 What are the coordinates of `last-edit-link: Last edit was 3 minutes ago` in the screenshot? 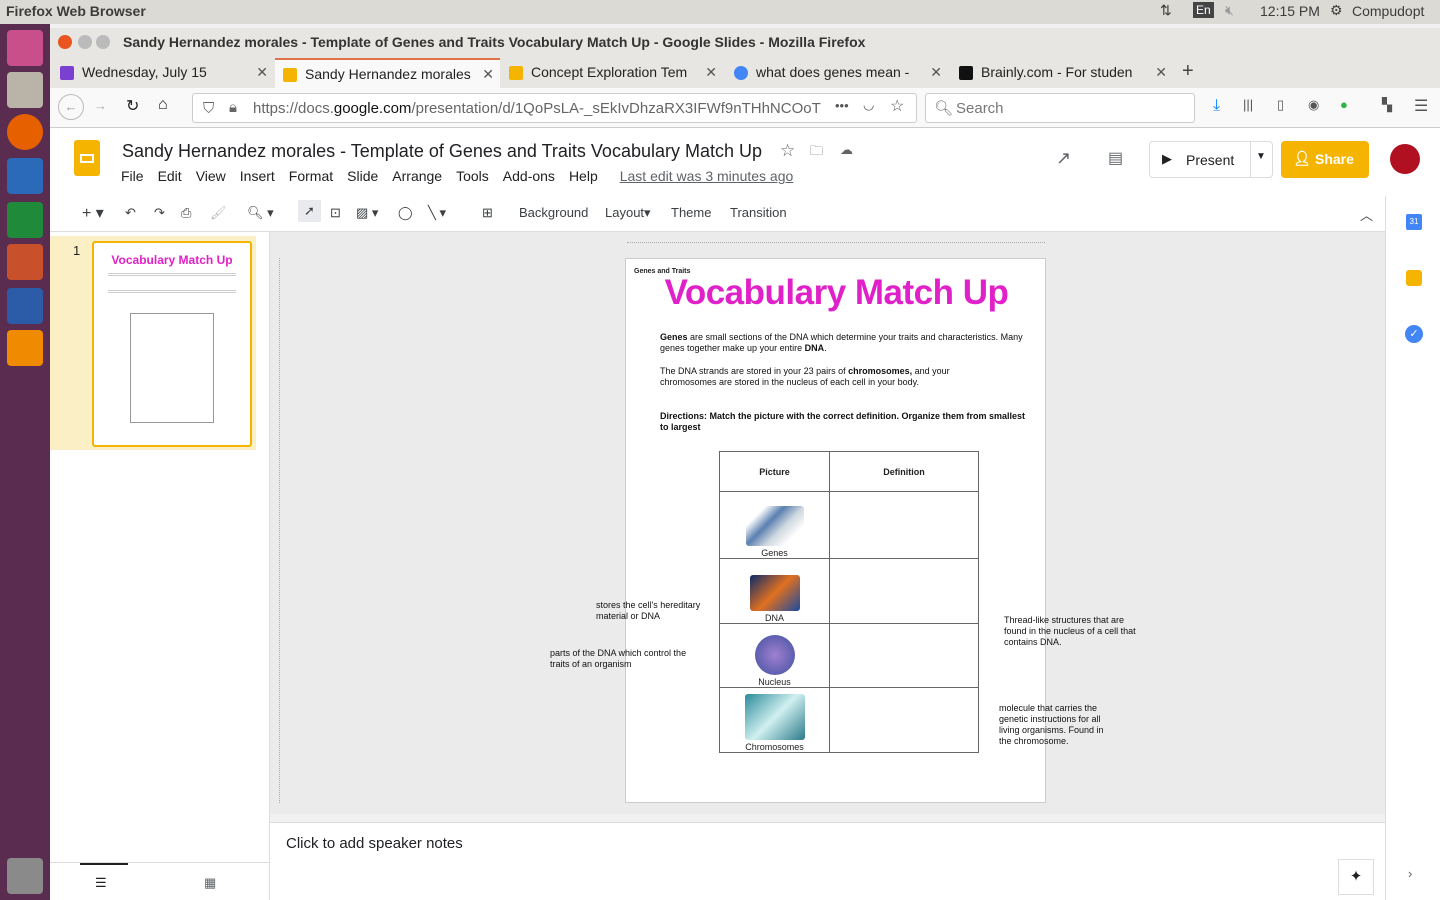 It's located at (707, 176).